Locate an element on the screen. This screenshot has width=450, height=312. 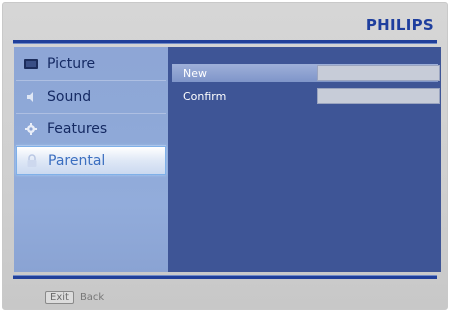
footer-hint: Exit Back is located at coordinates (74, 297).